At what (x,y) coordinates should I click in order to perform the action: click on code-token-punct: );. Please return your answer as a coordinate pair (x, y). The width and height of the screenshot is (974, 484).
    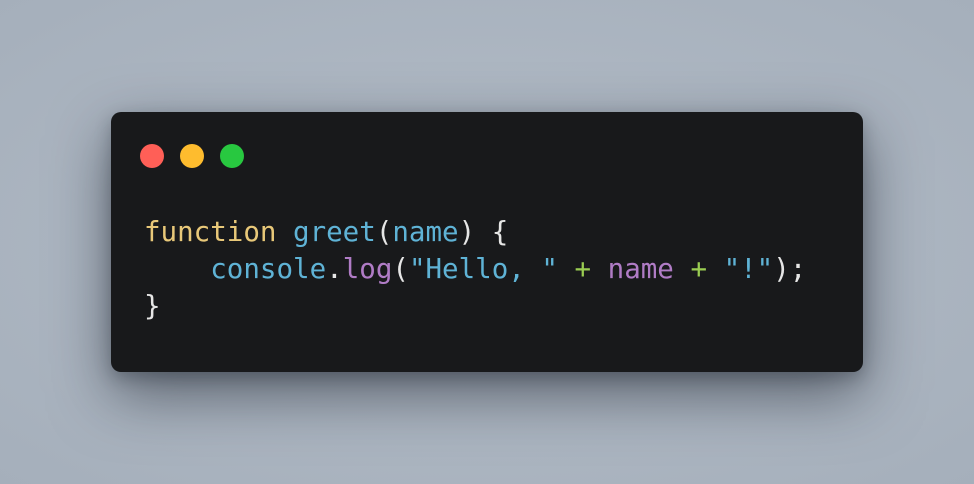
    Looking at the image, I should click on (790, 269).